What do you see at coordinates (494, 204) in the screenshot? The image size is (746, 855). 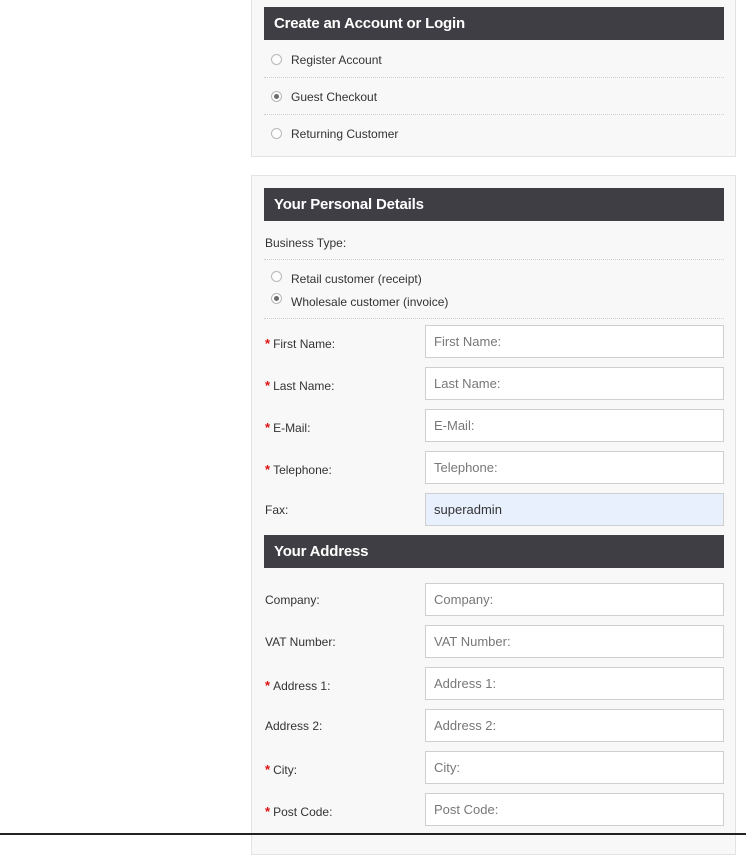 I see `personal-heading: Your Personal Details` at bounding box center [494, 204].